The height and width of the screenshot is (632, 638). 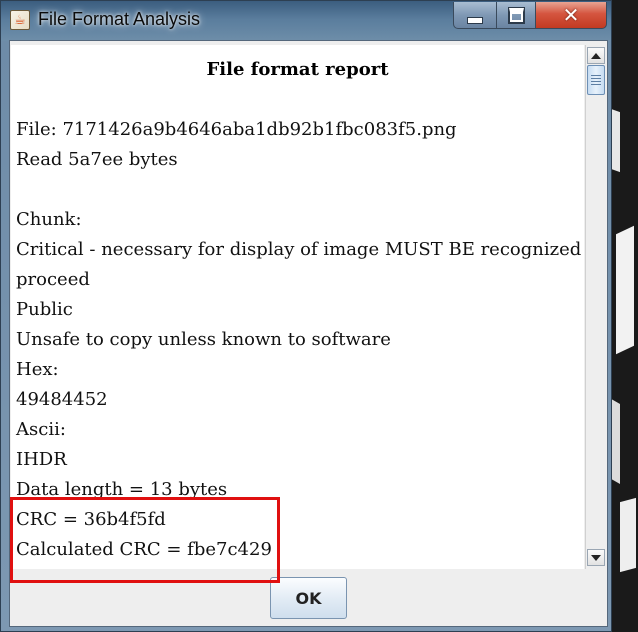 I want to click on java-cup-icon: ☕, so click(x=20, y=20).